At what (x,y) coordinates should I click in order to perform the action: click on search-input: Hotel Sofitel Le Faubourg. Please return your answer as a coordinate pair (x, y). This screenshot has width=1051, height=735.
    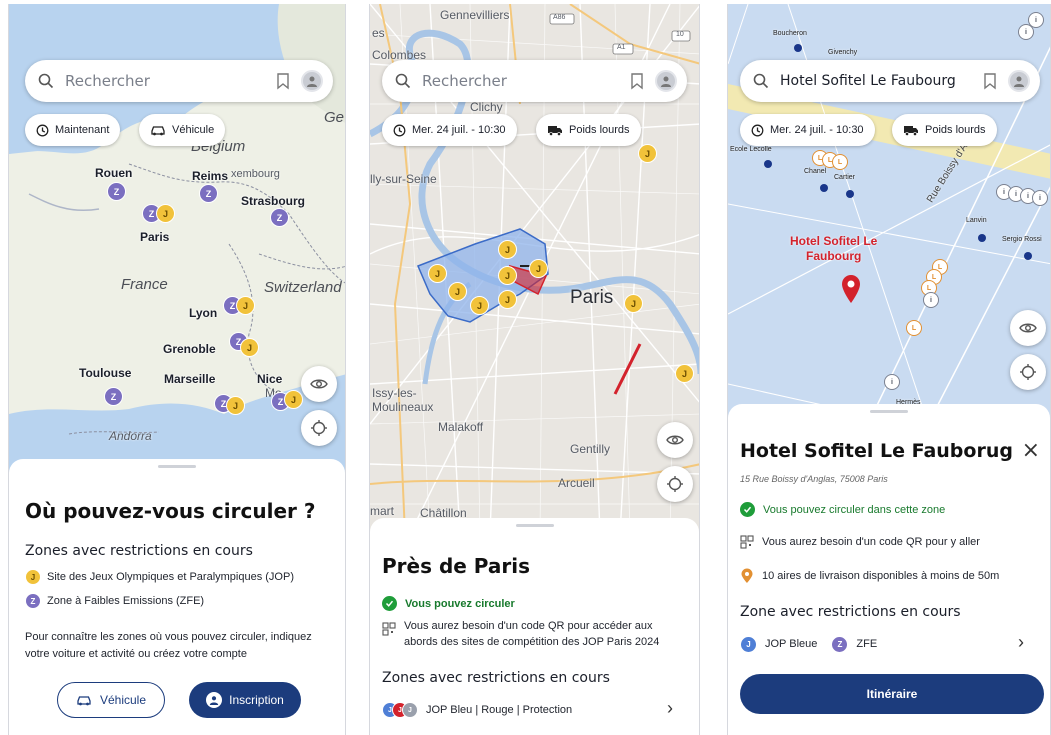
    Looking at the image, I should click on (881, 81).